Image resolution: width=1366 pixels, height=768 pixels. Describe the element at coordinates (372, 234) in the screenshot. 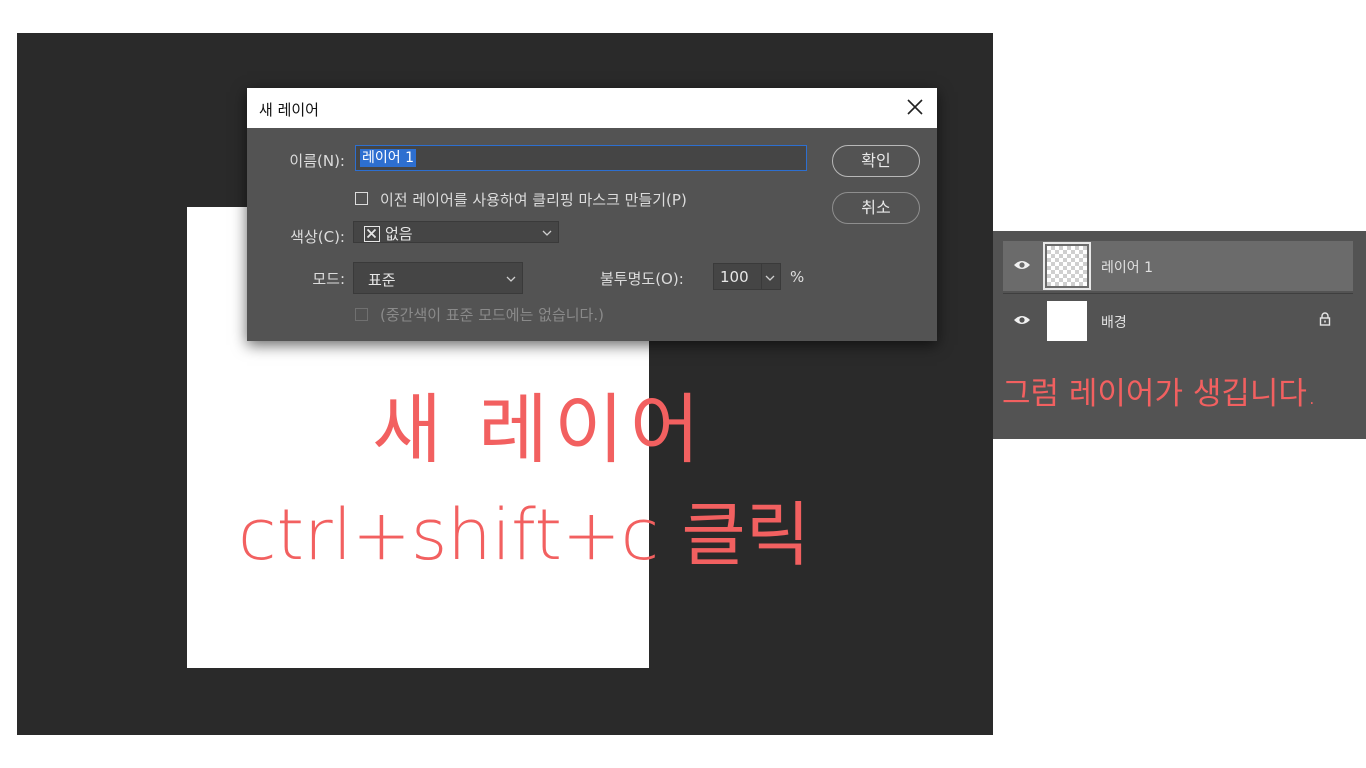

I see `no-color-icon` at that location.